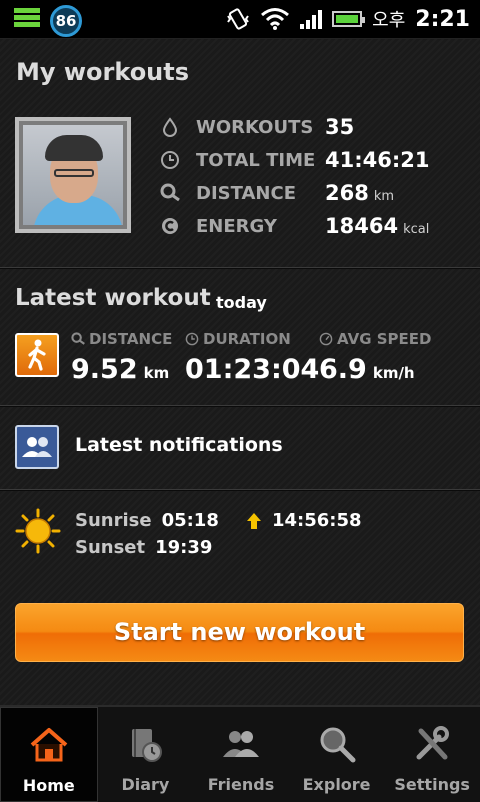 The width and height of the screenshot is (480, 802). Describe the element at coordinates (377, 160) in the screenshot. I see `stat-value: 41:46:21` at that location.